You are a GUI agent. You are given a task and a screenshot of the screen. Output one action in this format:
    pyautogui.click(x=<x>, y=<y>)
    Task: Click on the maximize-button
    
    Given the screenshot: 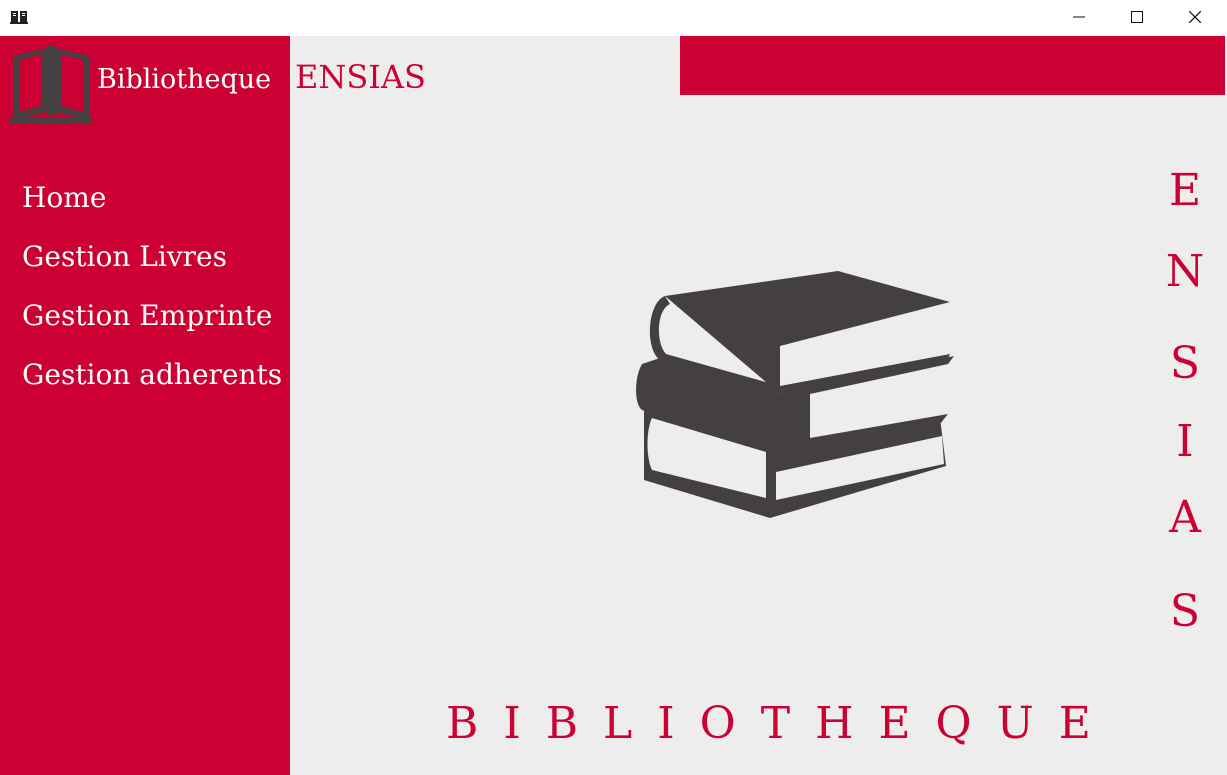 What is the action you would take?
    pyautogui.click(x=1137, y=17)
    